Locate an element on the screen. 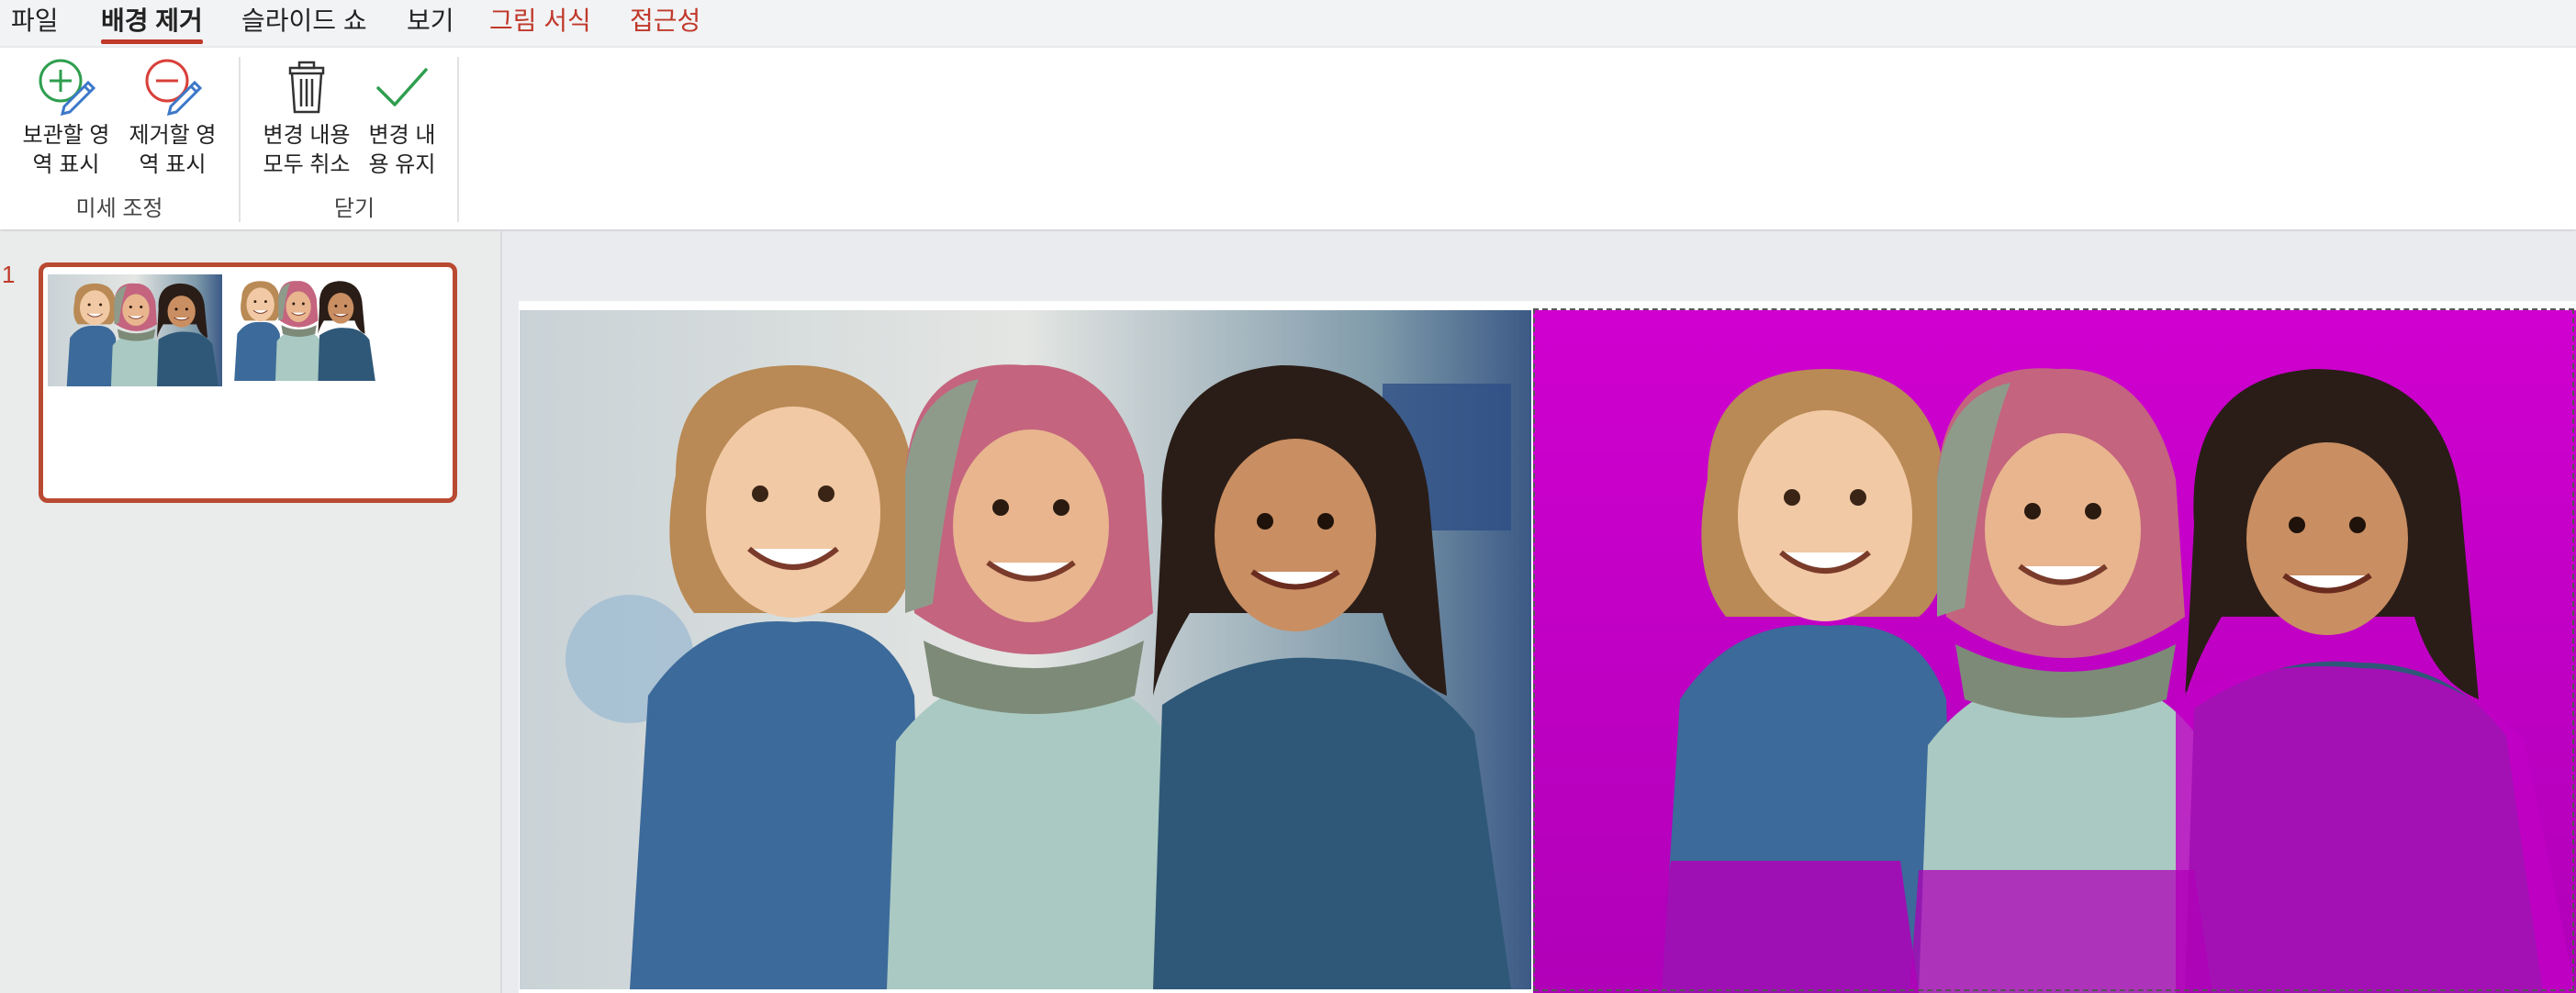 This screenshot has height=993, width=2576. tab-picture-format: 그림 서식 is located at coordinates (540, 21).